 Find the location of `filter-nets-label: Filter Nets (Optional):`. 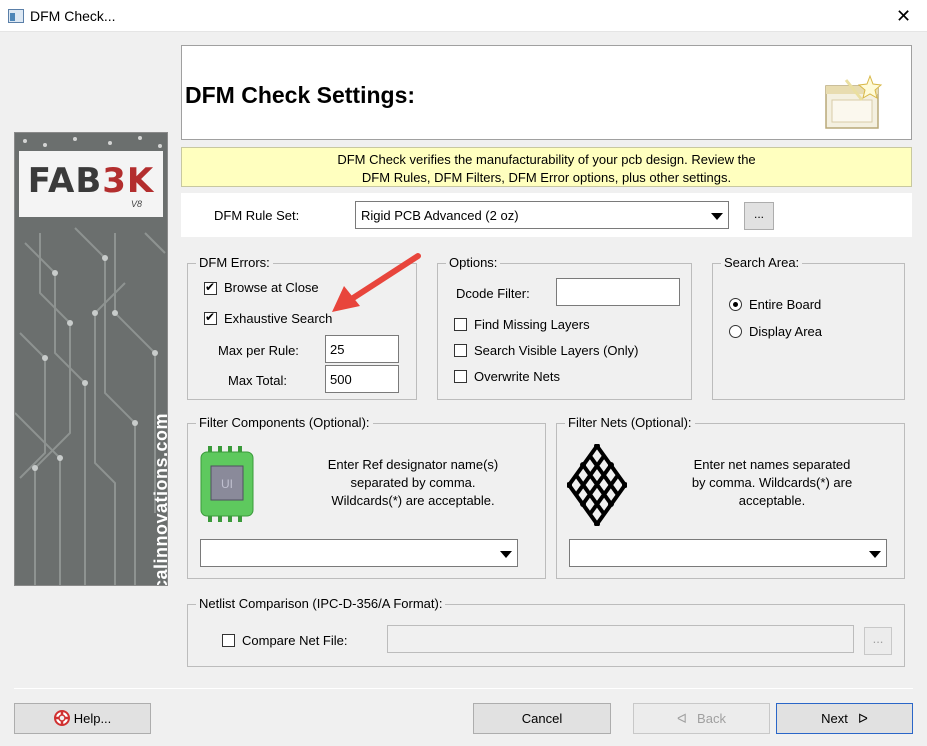

filter-nets-label: Filter Nets (Optional): is located at coordinates (630, 422).